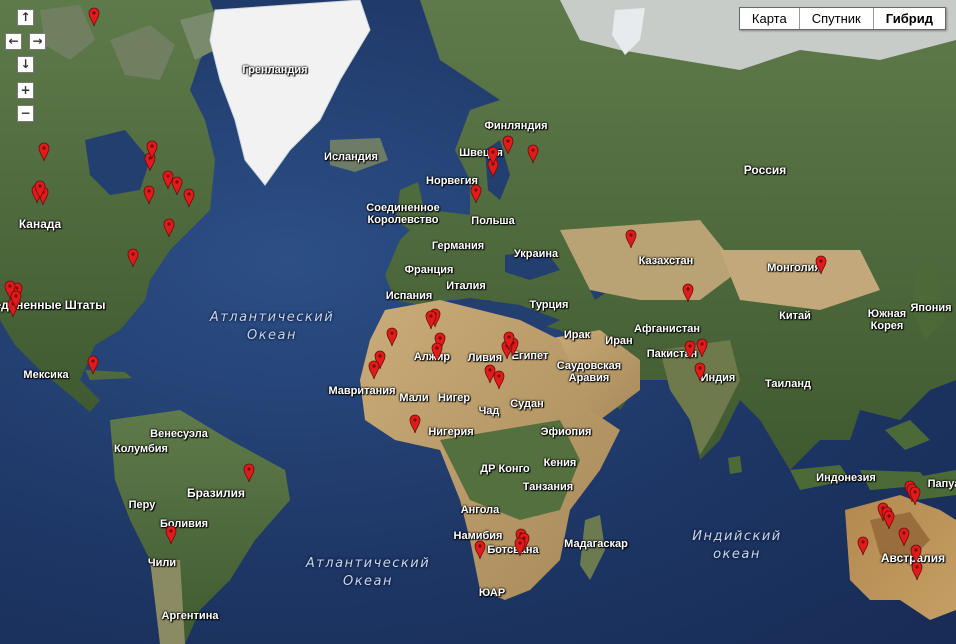 Image resolution: width=956 pixels, height=644 pixels. I want to click on label-france: Франция, so click(429, 270).